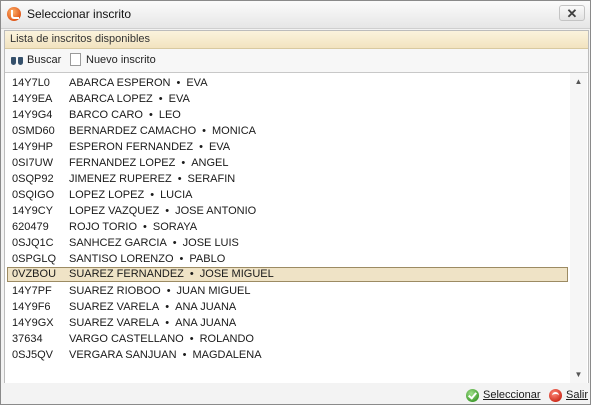 Image resolution: width=591 pixels, height=405 pixels. What do you see at coordinates (32, 163) in the screenshot?
I see `enrollee-code: 0SI7UW` at bounding box center [32, 163].